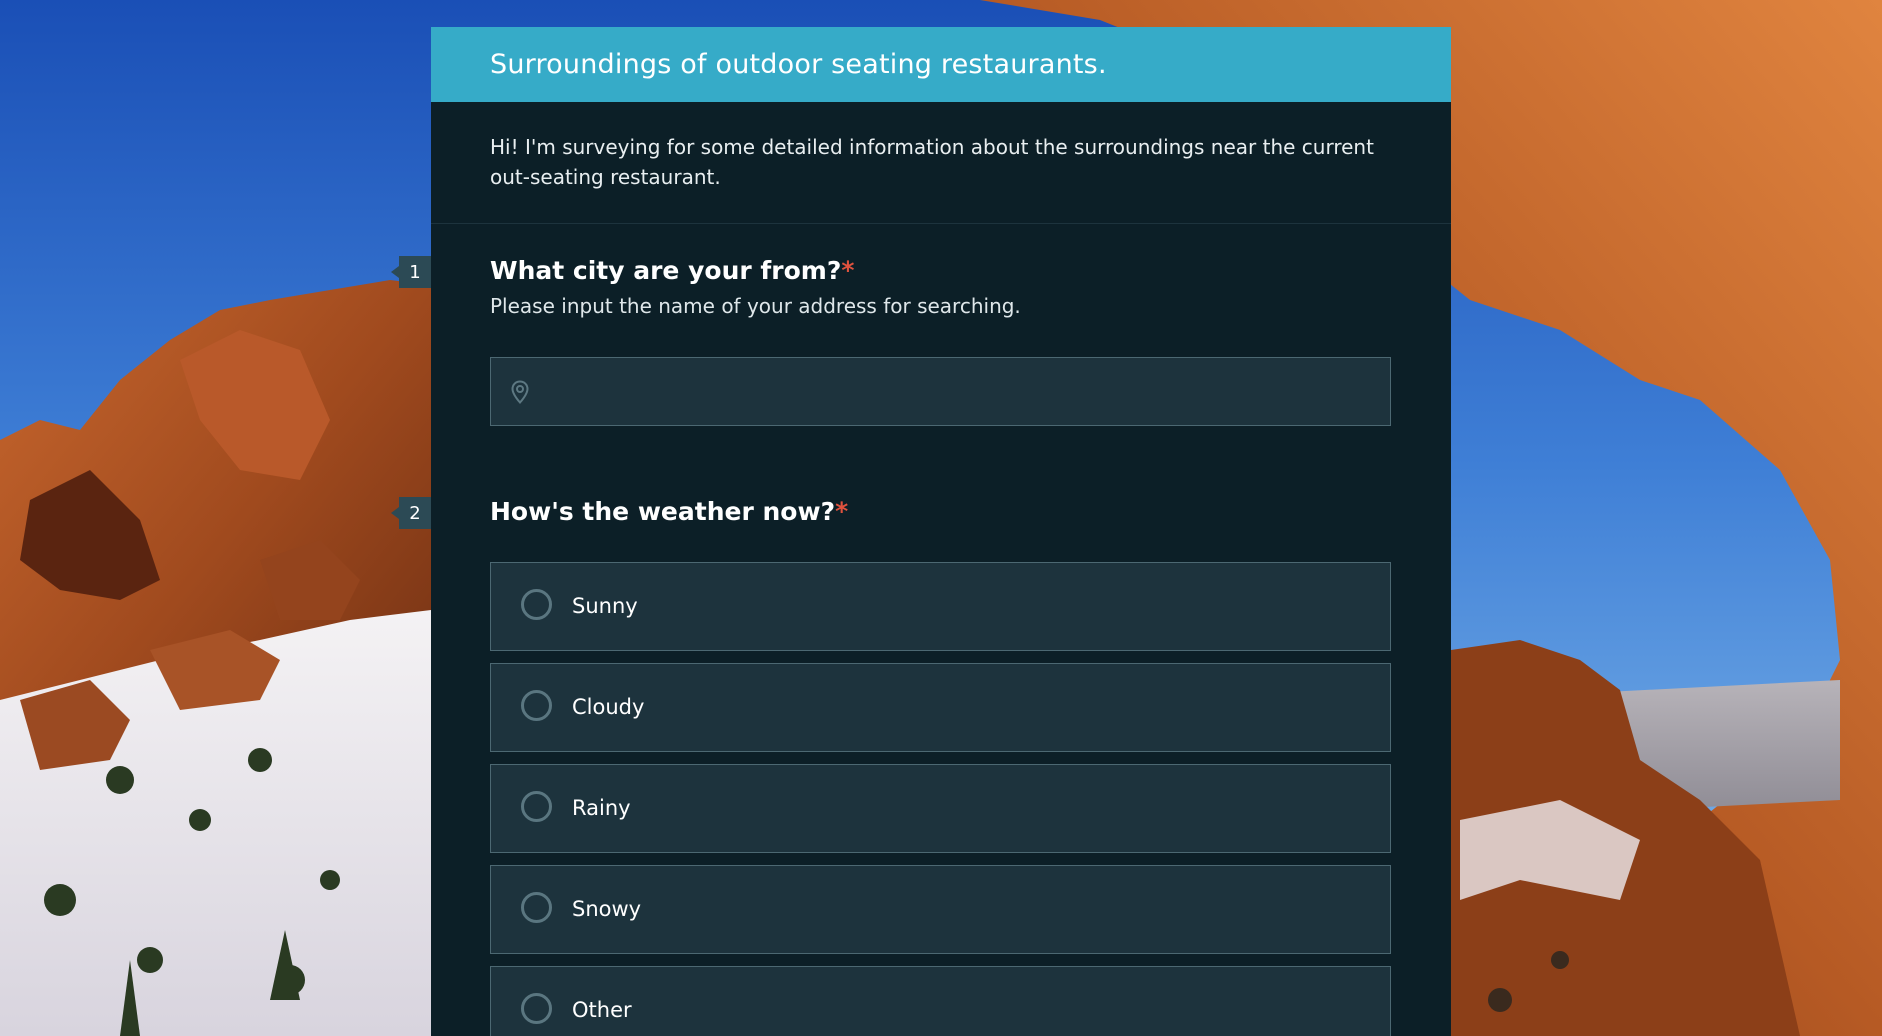  What do you see at coordinates (940, 808) in the screenshot?
I see `option-rainy: Rainy` at bounding box center [940, 808].